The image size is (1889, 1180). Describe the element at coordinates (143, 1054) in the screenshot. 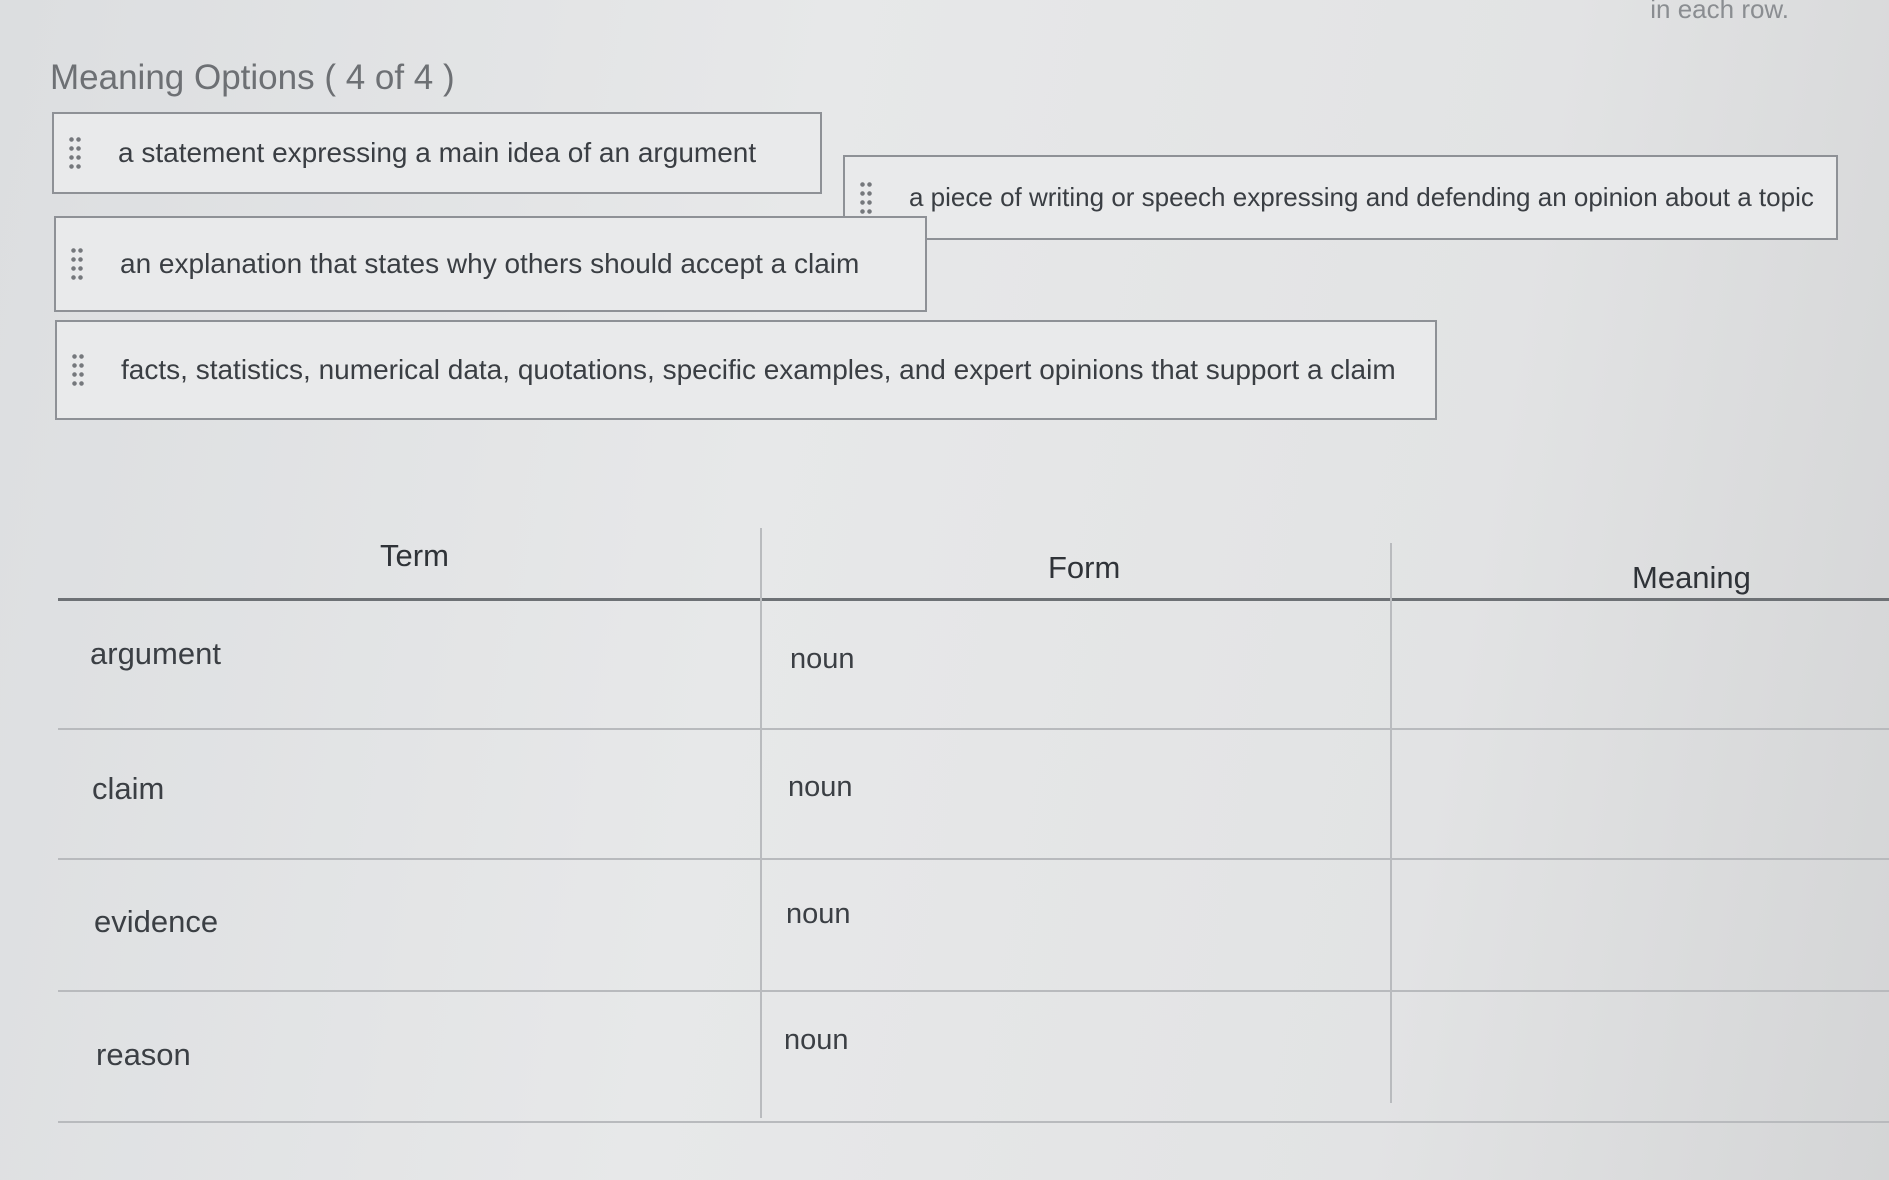

I see `term-cell: reason` at that location.